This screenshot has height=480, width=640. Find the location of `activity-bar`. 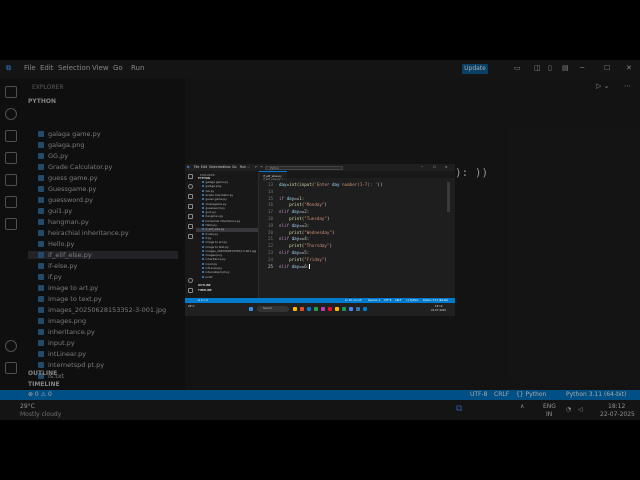

activity-bar is located at coordinates (190, 234).